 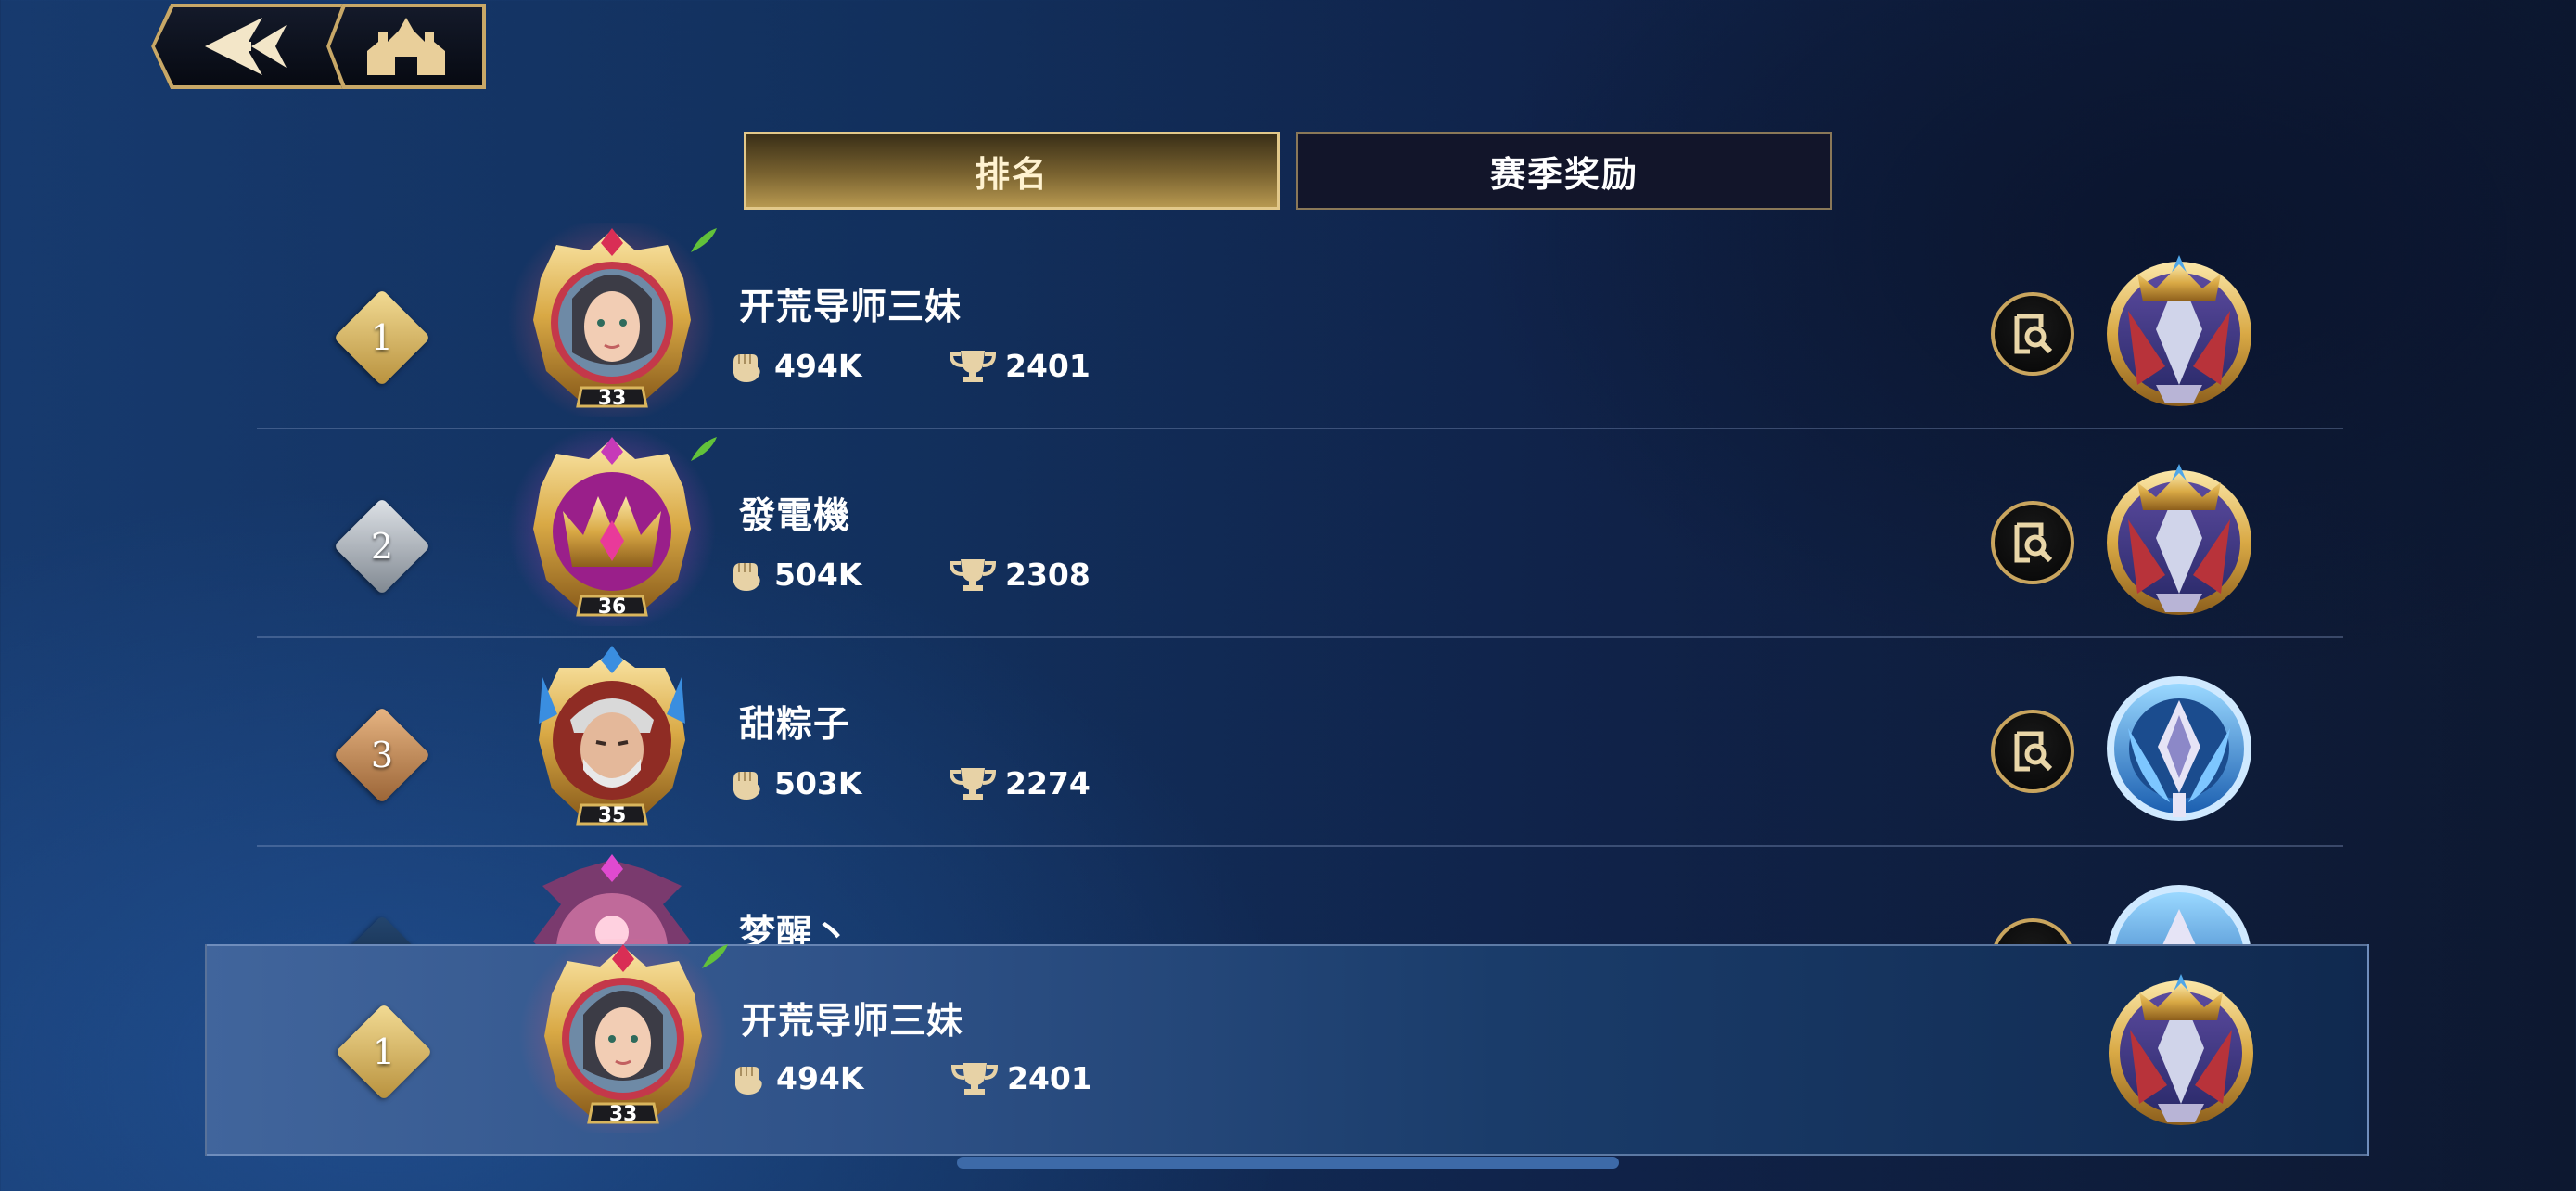 I want to click on trophy-stat: 2308, so click(x=1020, y=574).